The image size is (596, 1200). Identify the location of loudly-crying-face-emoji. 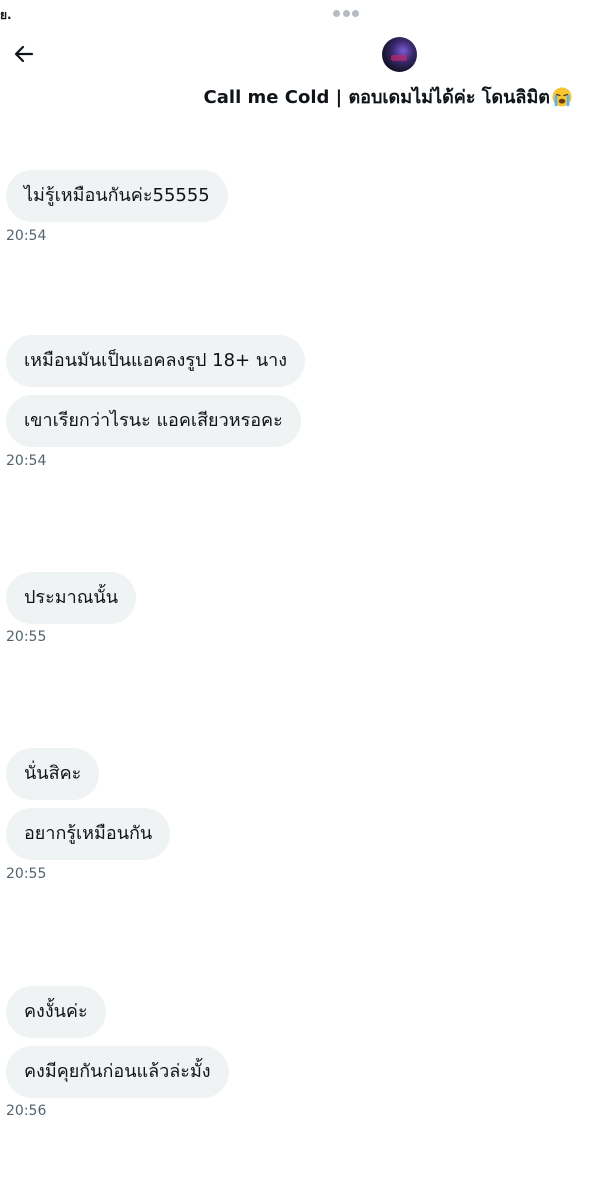
(562, 96).